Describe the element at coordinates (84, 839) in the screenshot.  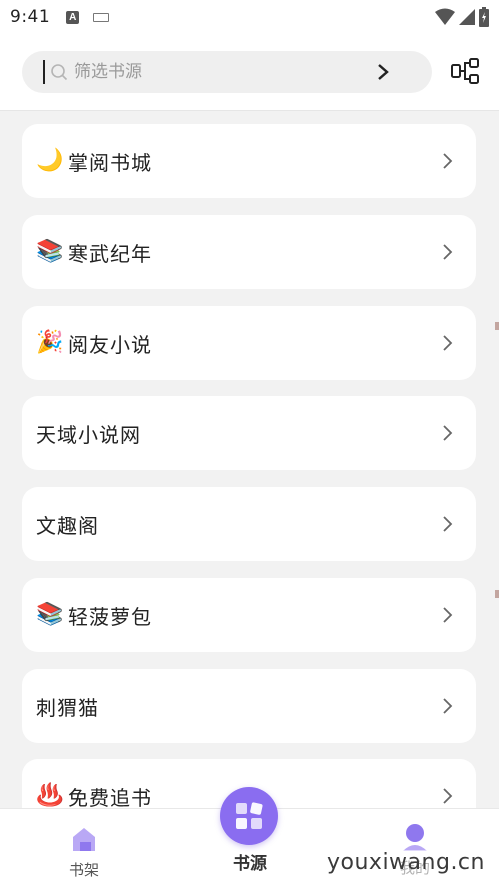
I see `bookshelf-icon` at that location.